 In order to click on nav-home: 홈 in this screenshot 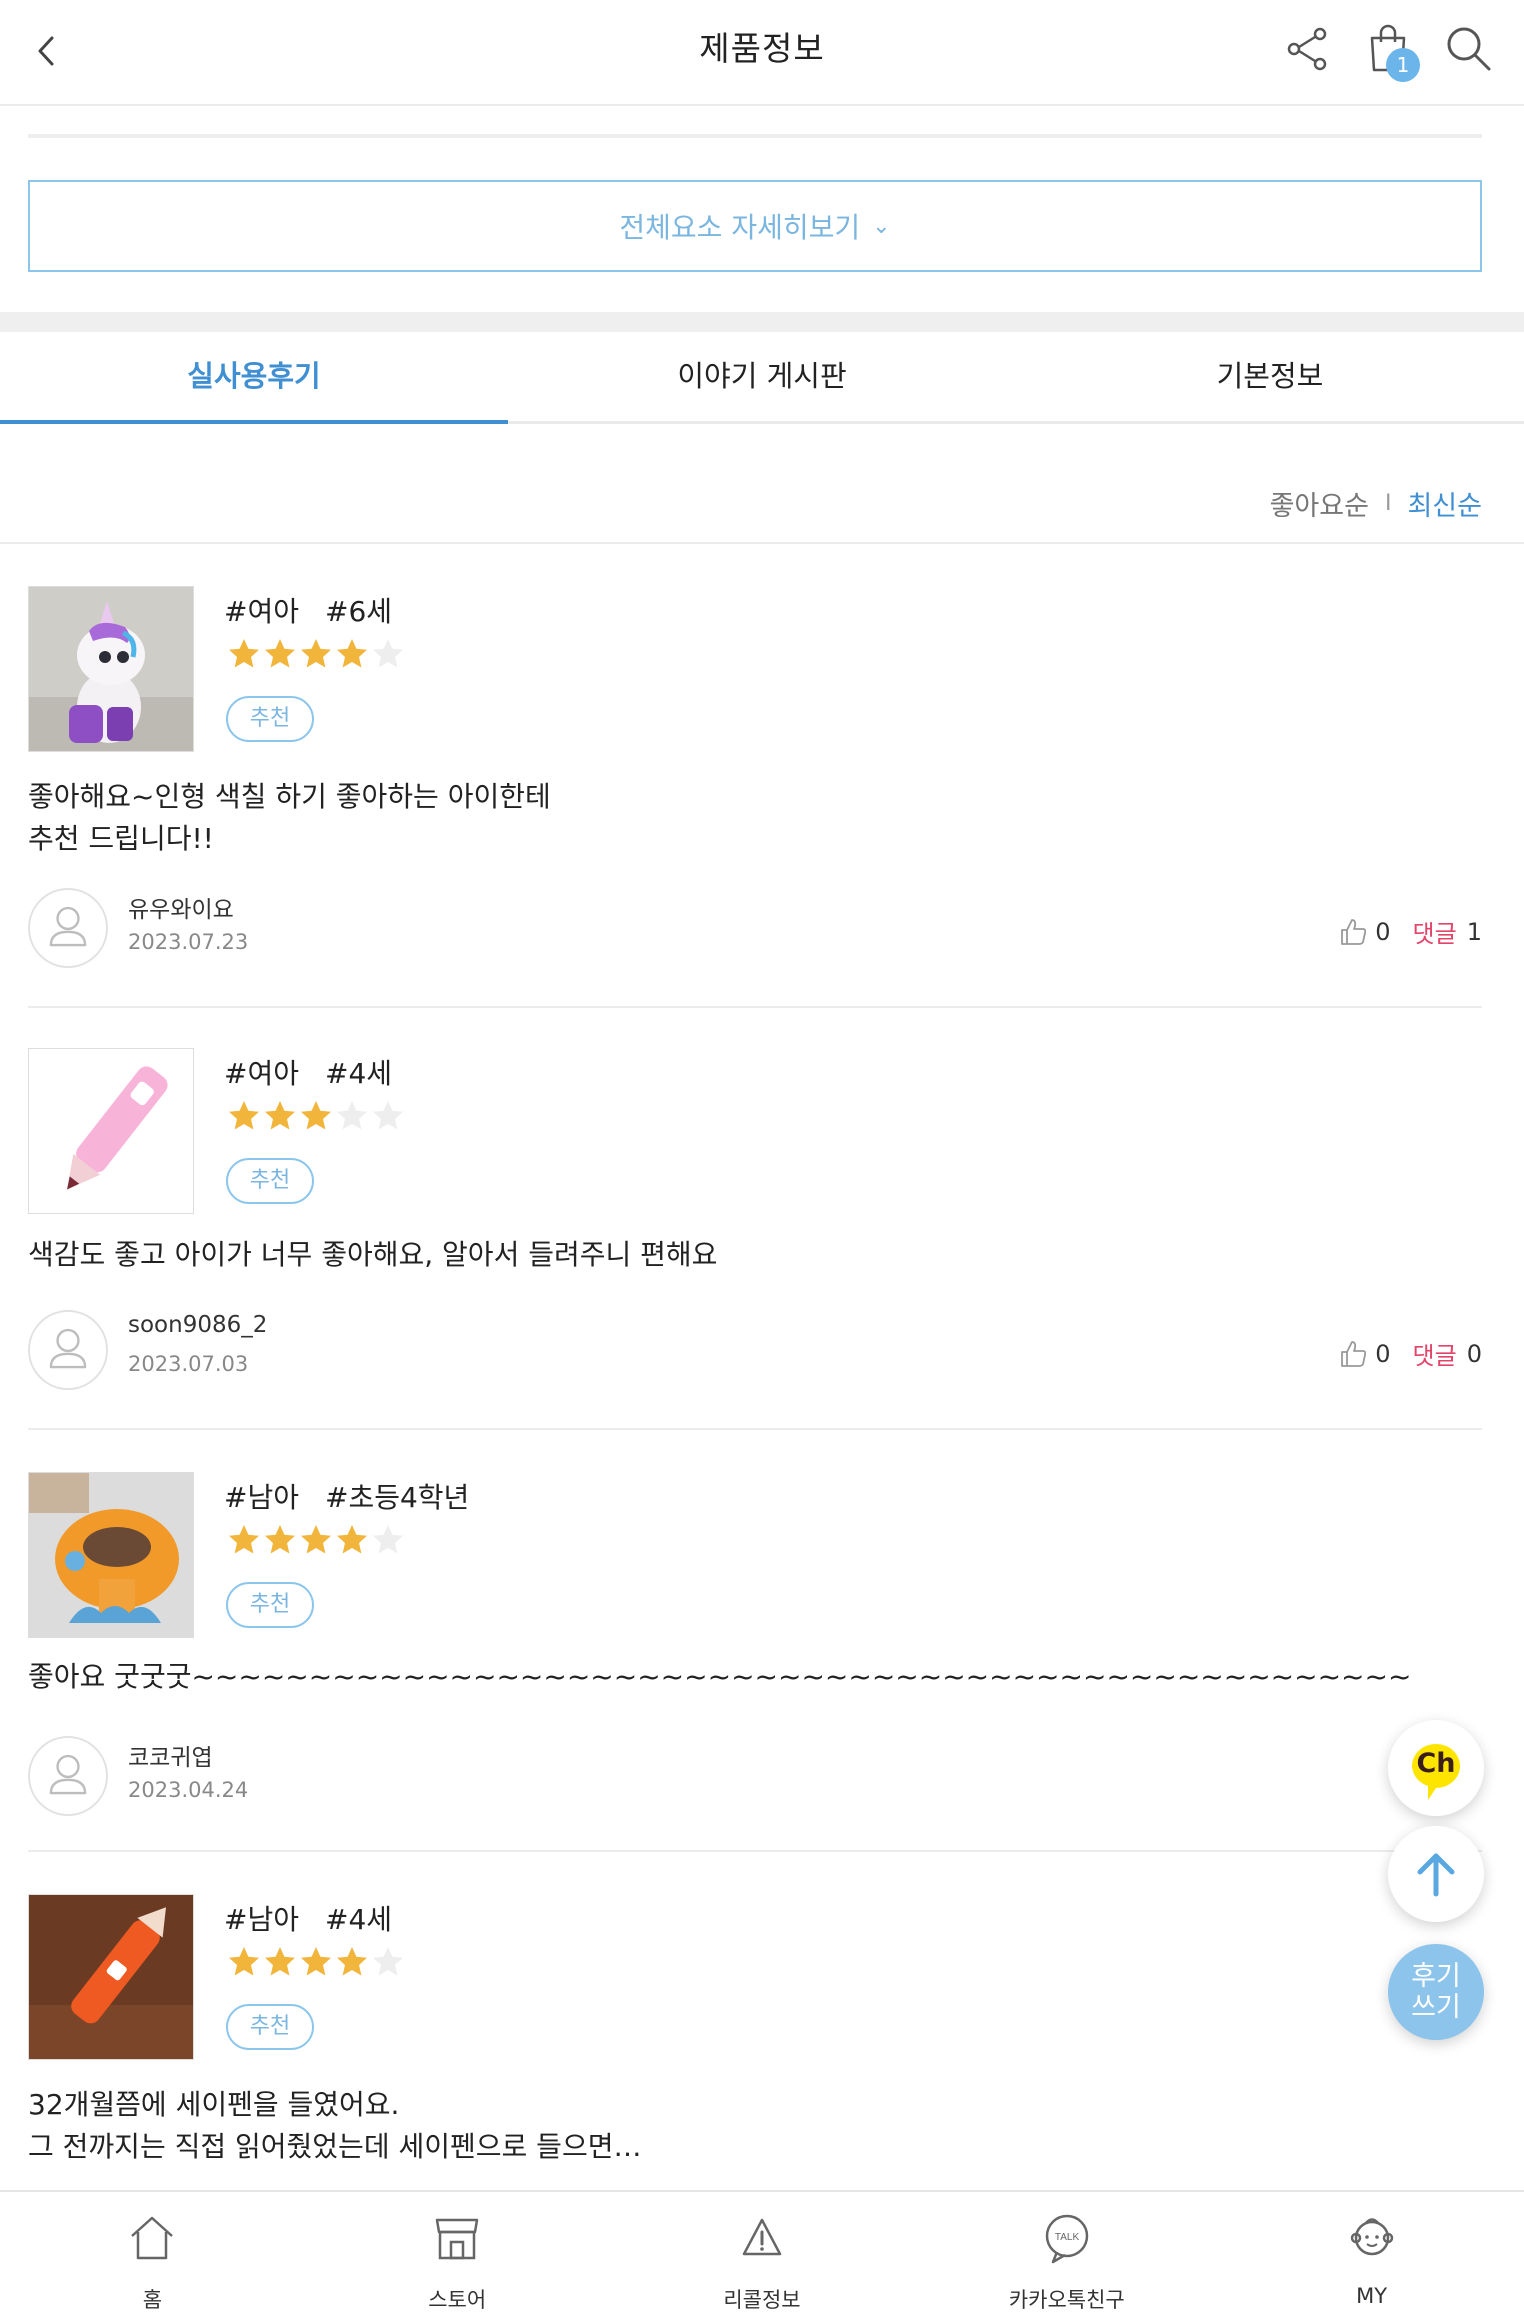, I will do `click(152, 2258)`.